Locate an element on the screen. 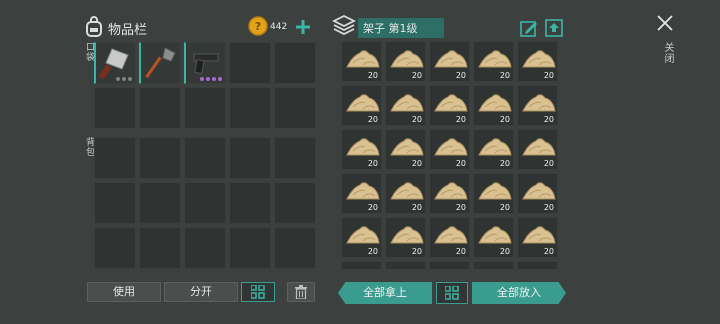  close-icon is located at coordinates (665, 25).